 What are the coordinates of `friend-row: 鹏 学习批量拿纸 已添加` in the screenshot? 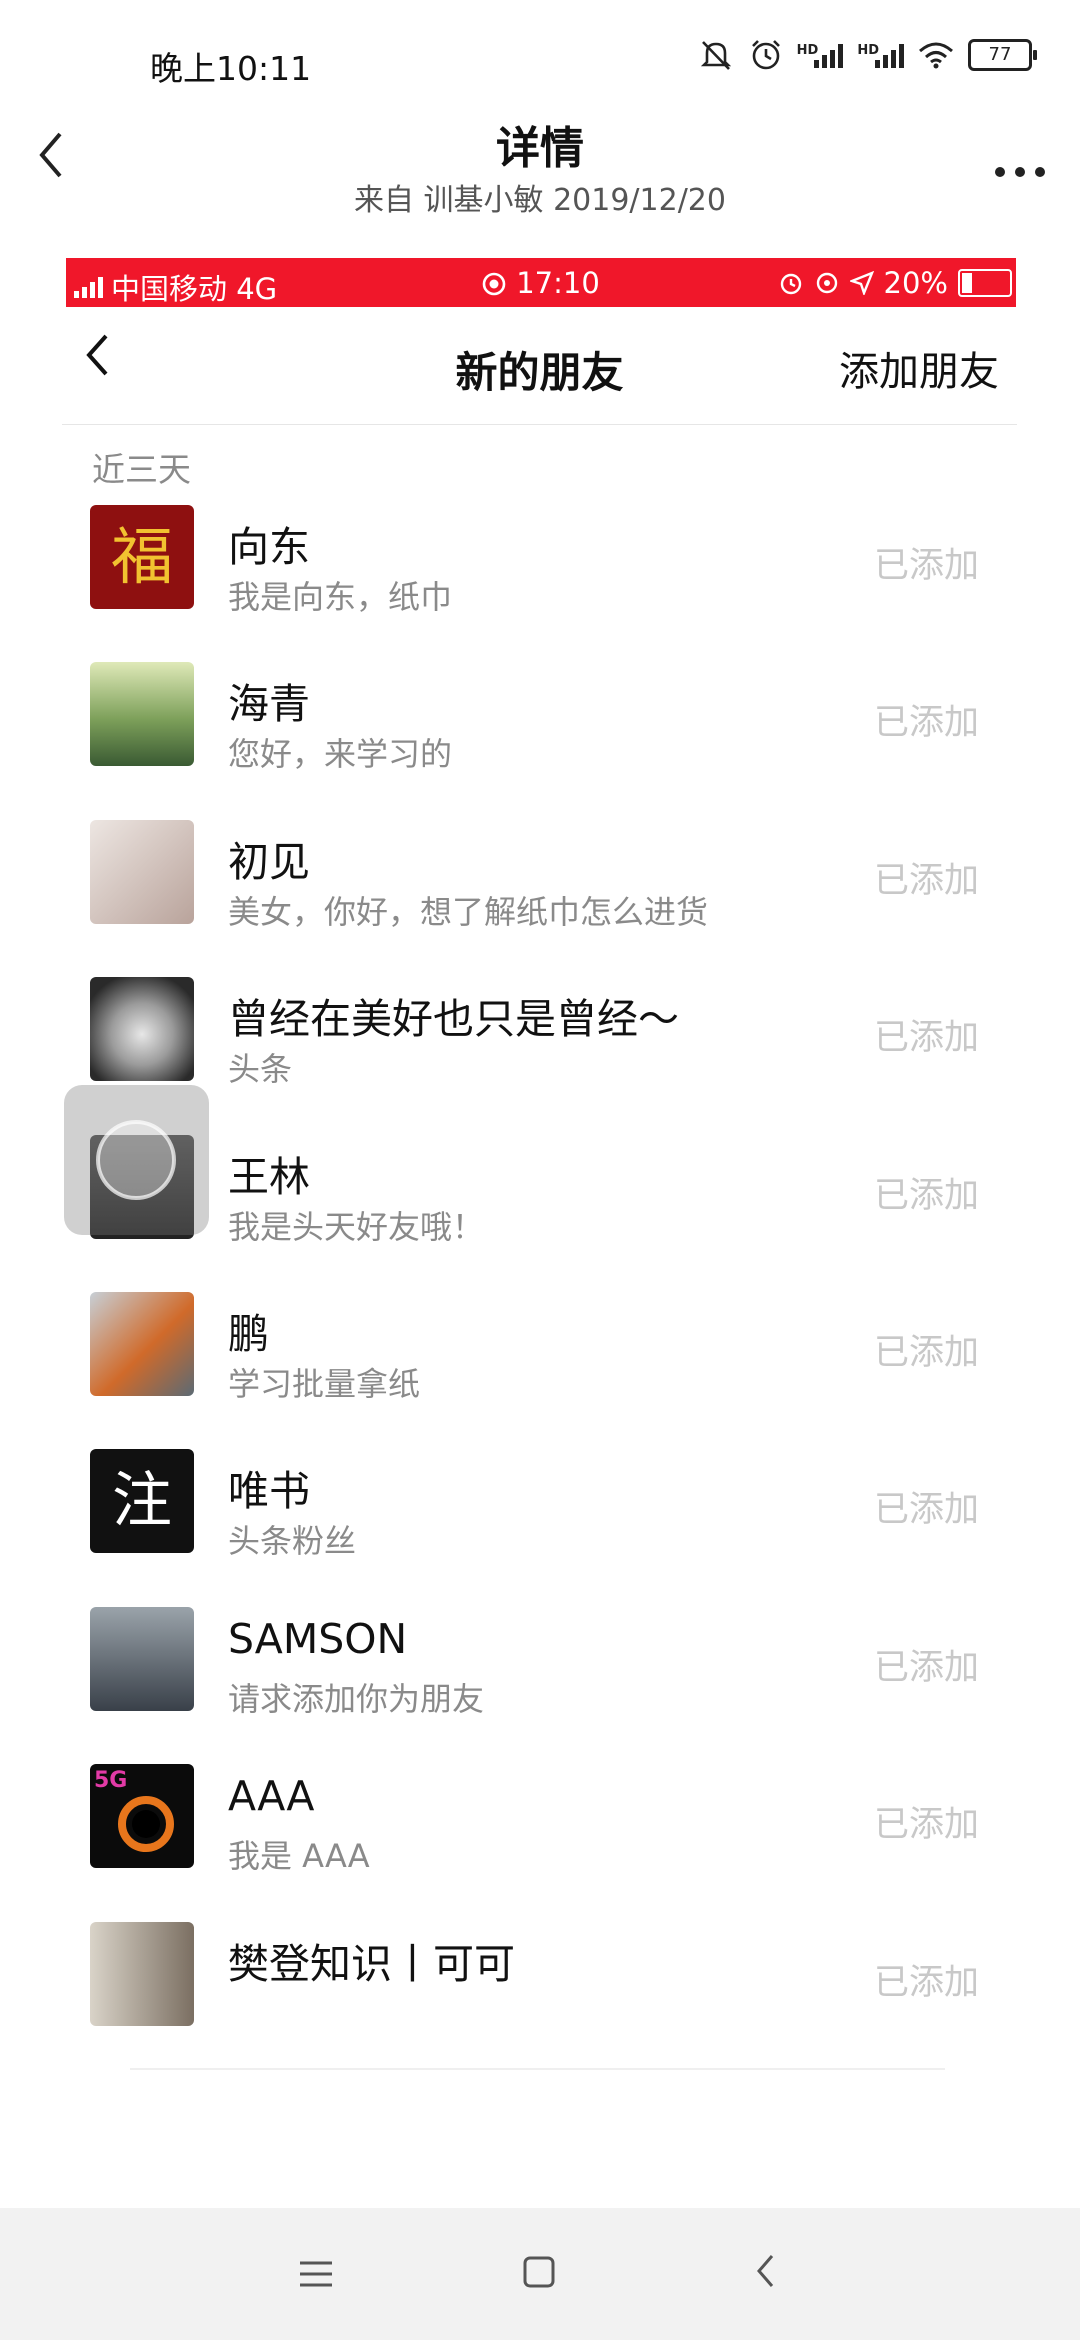 It's located at (539, 1348).